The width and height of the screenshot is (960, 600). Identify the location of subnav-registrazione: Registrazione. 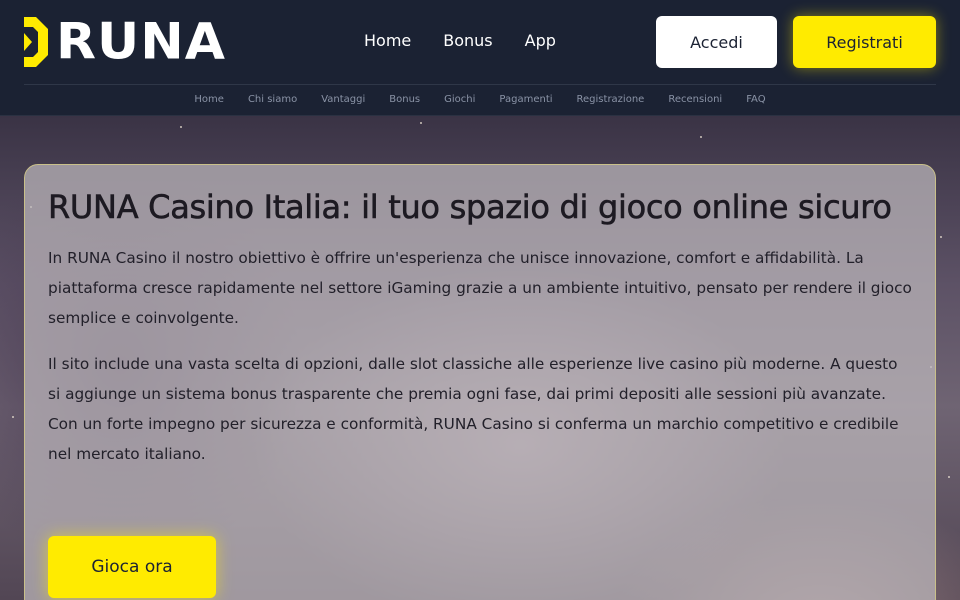
(611, 100).